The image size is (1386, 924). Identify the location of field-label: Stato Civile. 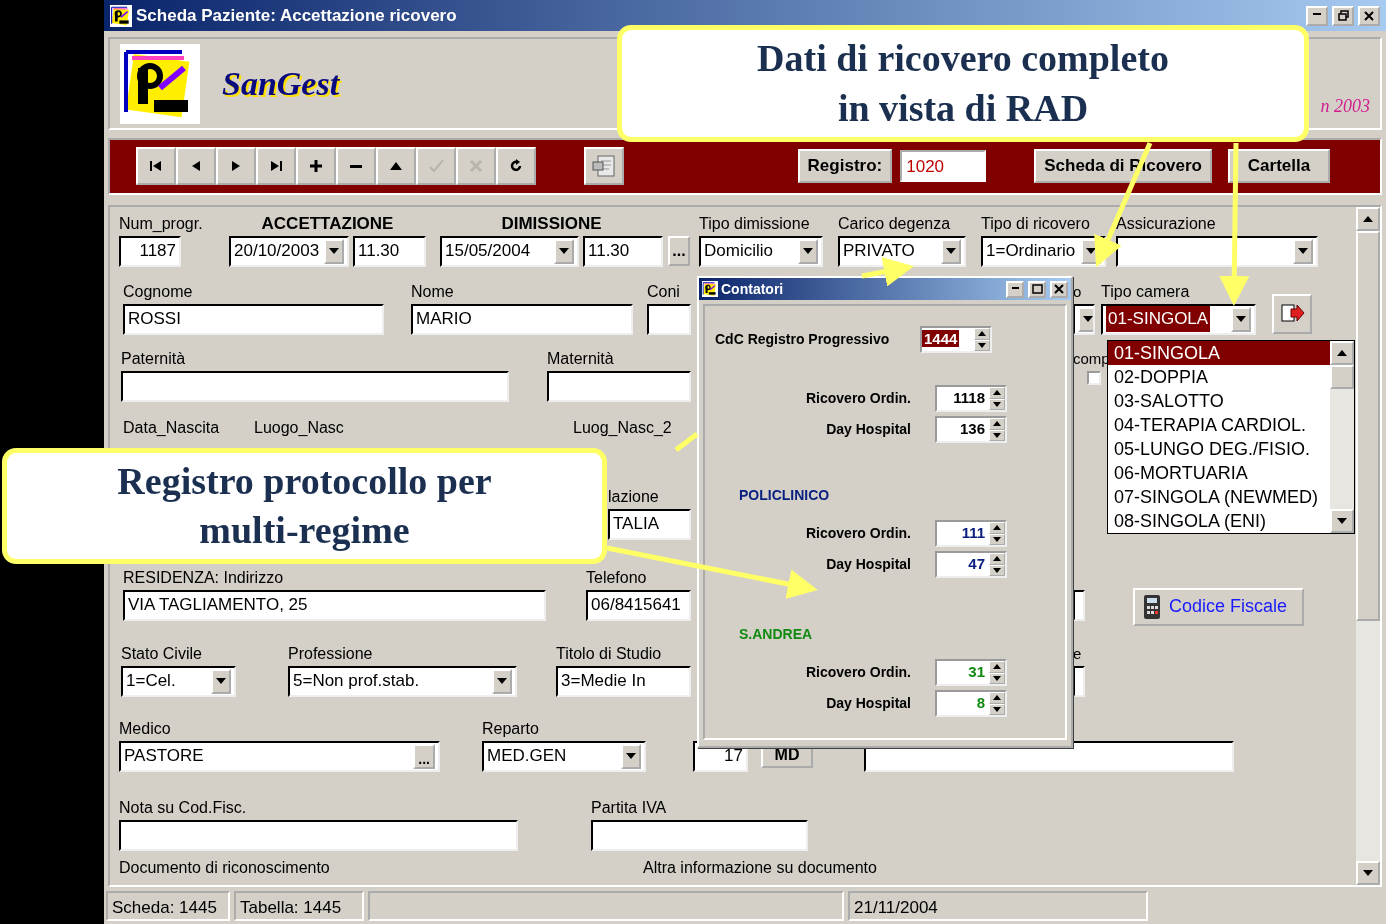
(161, 653).